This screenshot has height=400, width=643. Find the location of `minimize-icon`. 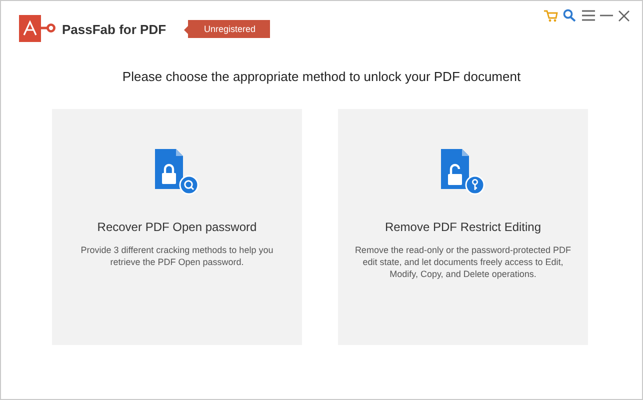

minimize-icon is located at coordinates (606, 15).